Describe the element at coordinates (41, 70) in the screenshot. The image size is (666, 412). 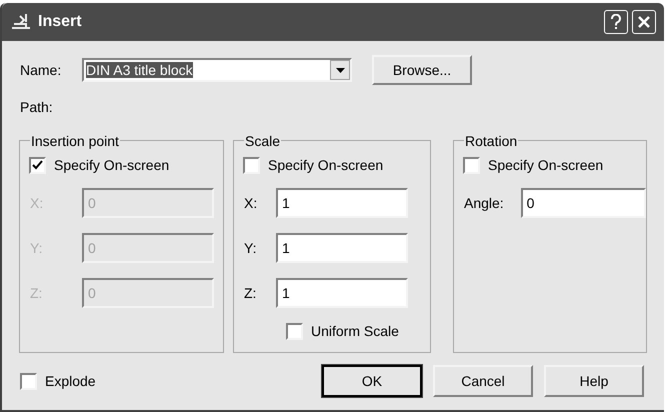
I see `name-label: Name:` at that location.